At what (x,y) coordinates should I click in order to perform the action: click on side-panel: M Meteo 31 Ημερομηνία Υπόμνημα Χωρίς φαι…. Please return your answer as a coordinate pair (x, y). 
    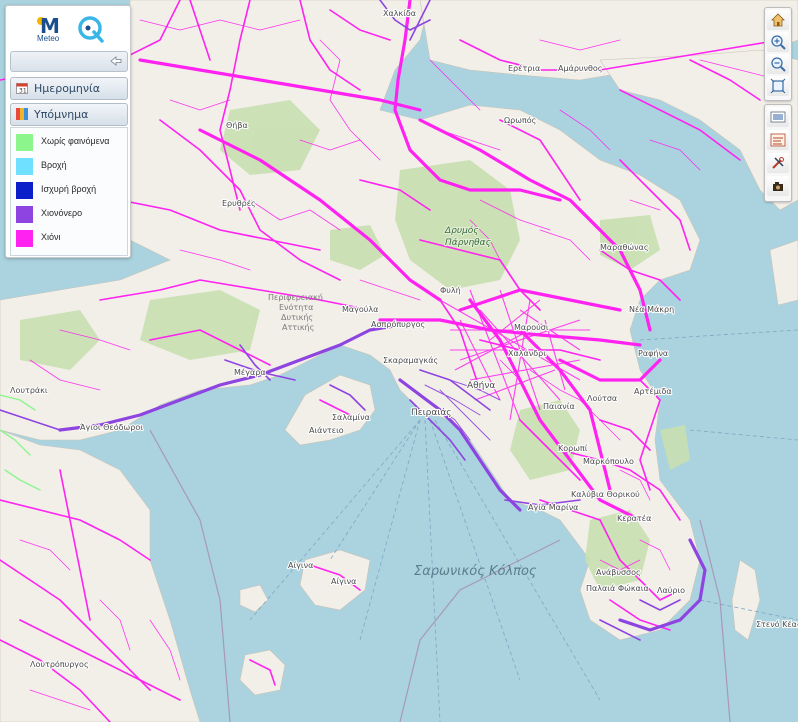
    Looking at the image, I should click on (68, 131).